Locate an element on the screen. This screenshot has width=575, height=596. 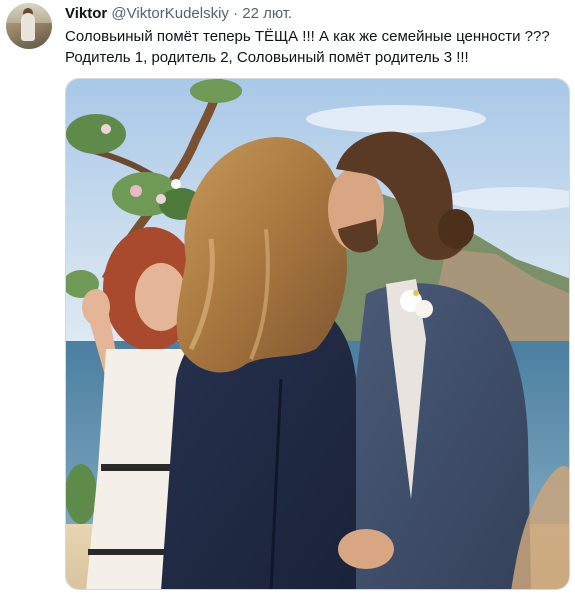
author-display-name: Viktor is located at coordinates (86, 13).